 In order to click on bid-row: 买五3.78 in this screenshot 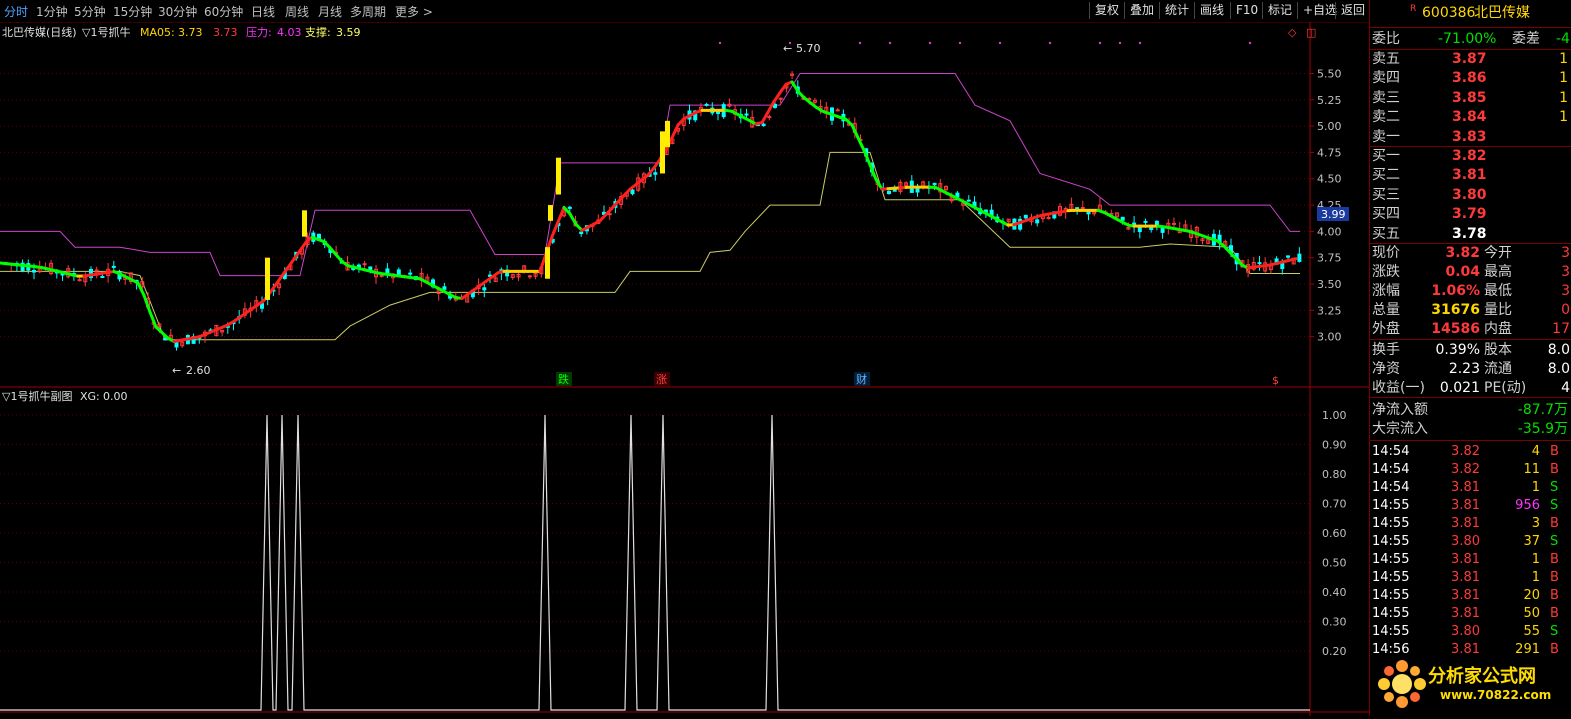, I will do `click(1470, 234)`.